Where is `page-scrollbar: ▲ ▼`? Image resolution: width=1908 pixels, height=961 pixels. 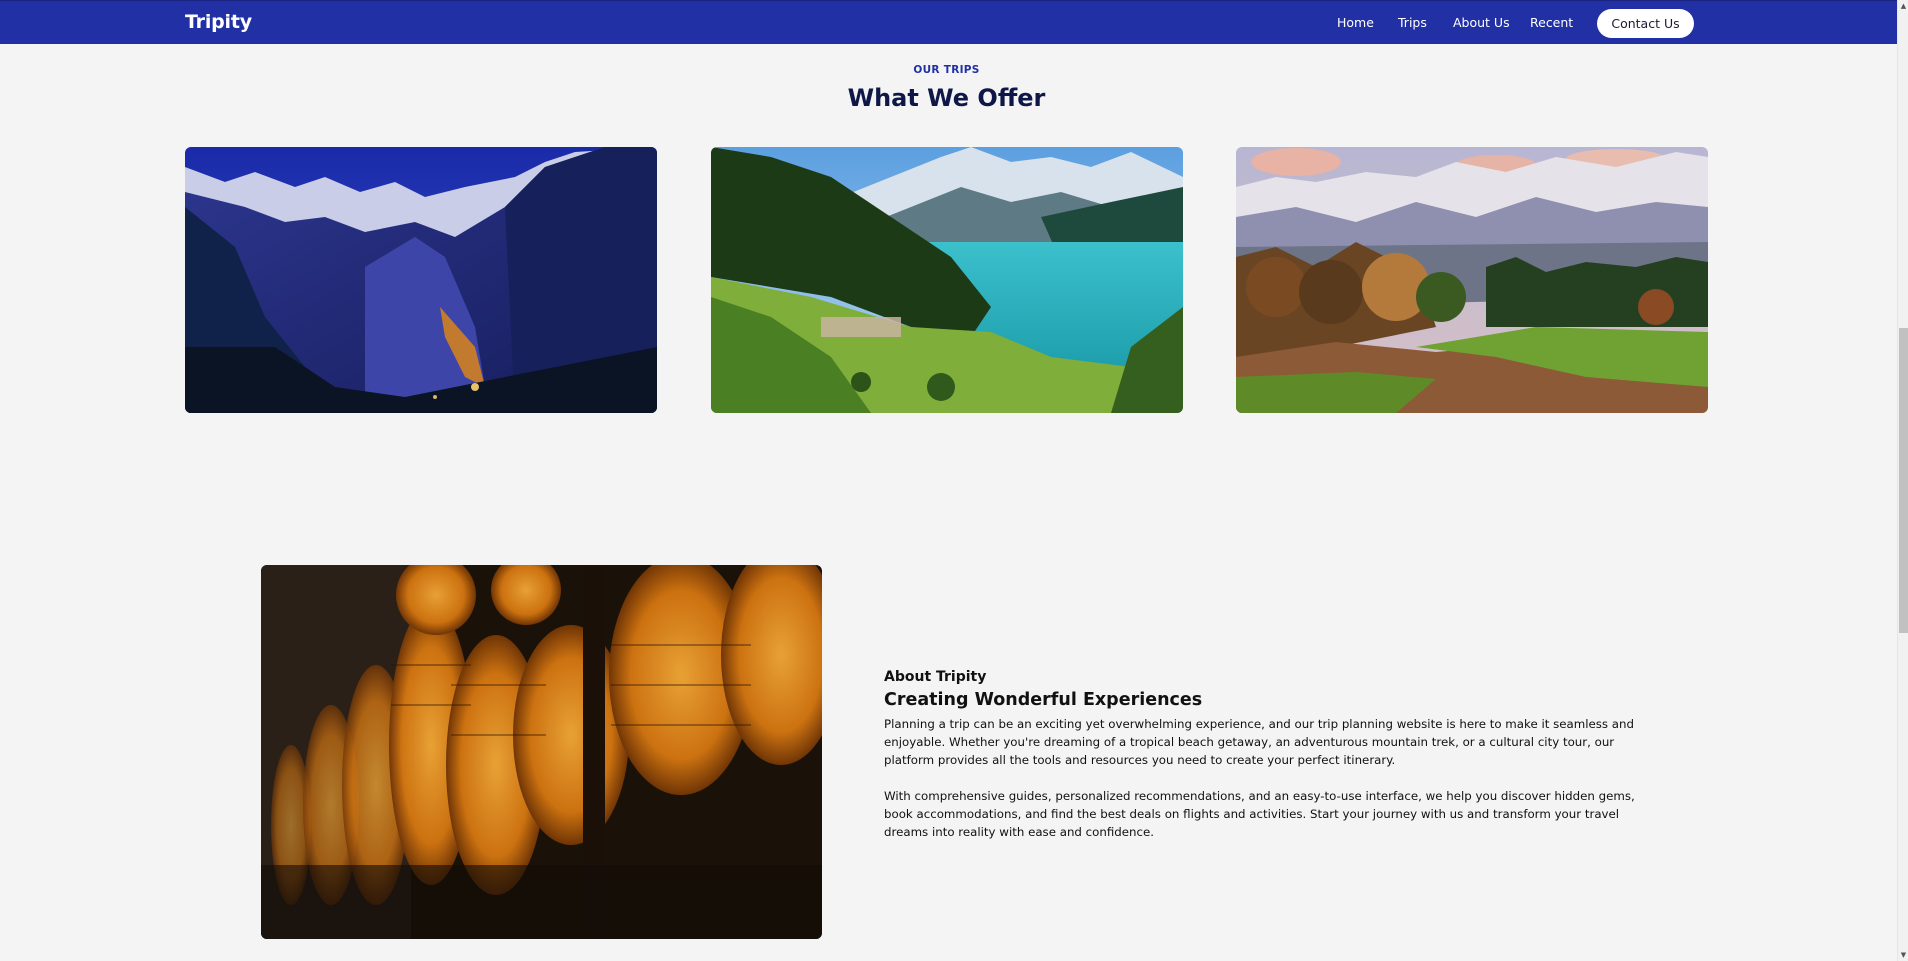
page-scrollbar: ▲ ▼ is located at coordinates (1902, 480).